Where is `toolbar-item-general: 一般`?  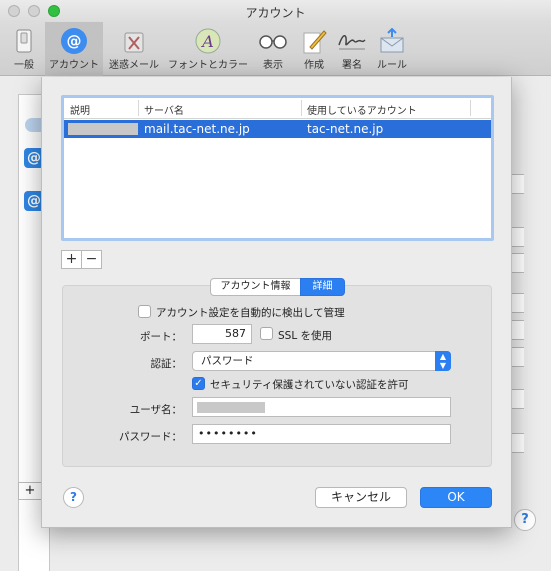
toolbar-item-general: 一般 is located at coordinates (24, 49).